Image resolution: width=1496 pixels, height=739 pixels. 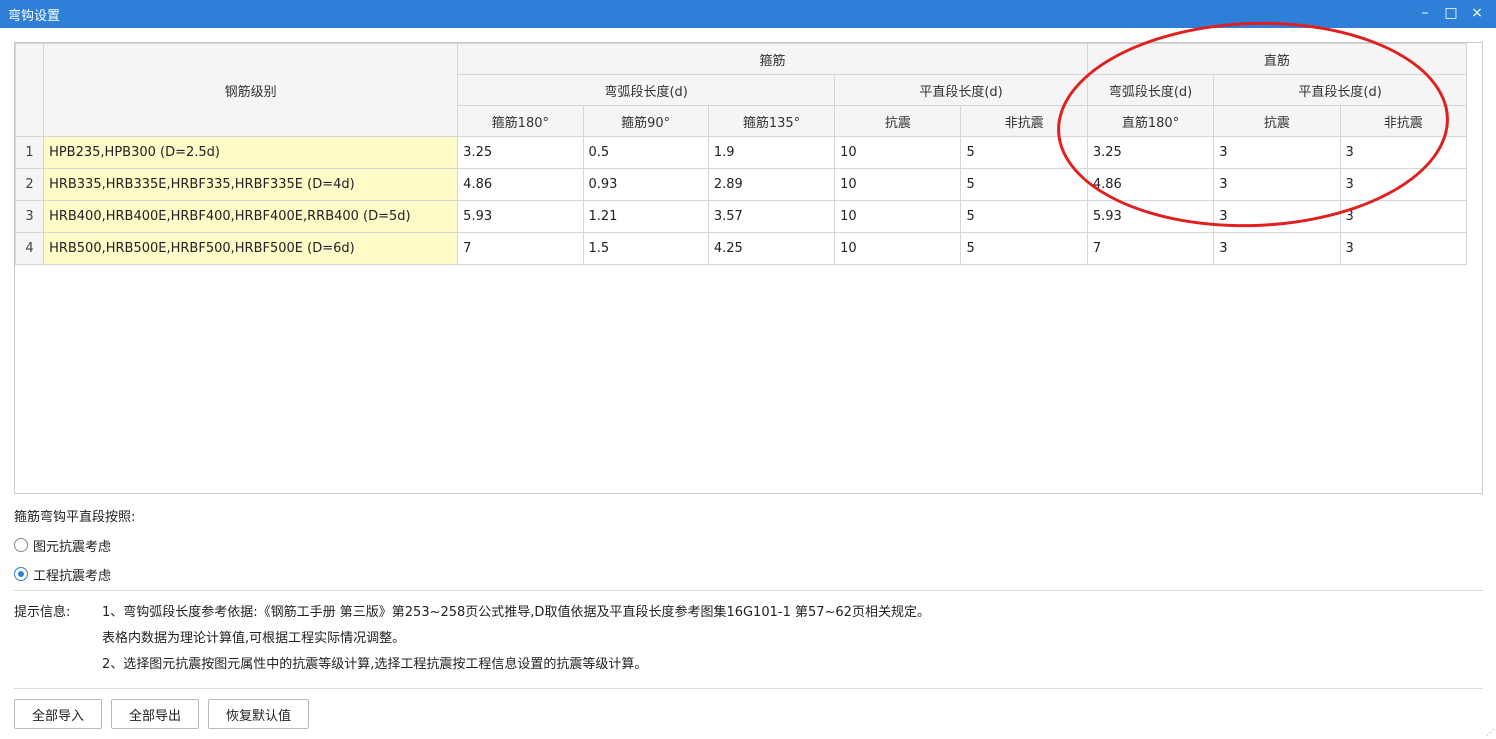 I want to click on row-number: 4, so click(x=29, y=248).